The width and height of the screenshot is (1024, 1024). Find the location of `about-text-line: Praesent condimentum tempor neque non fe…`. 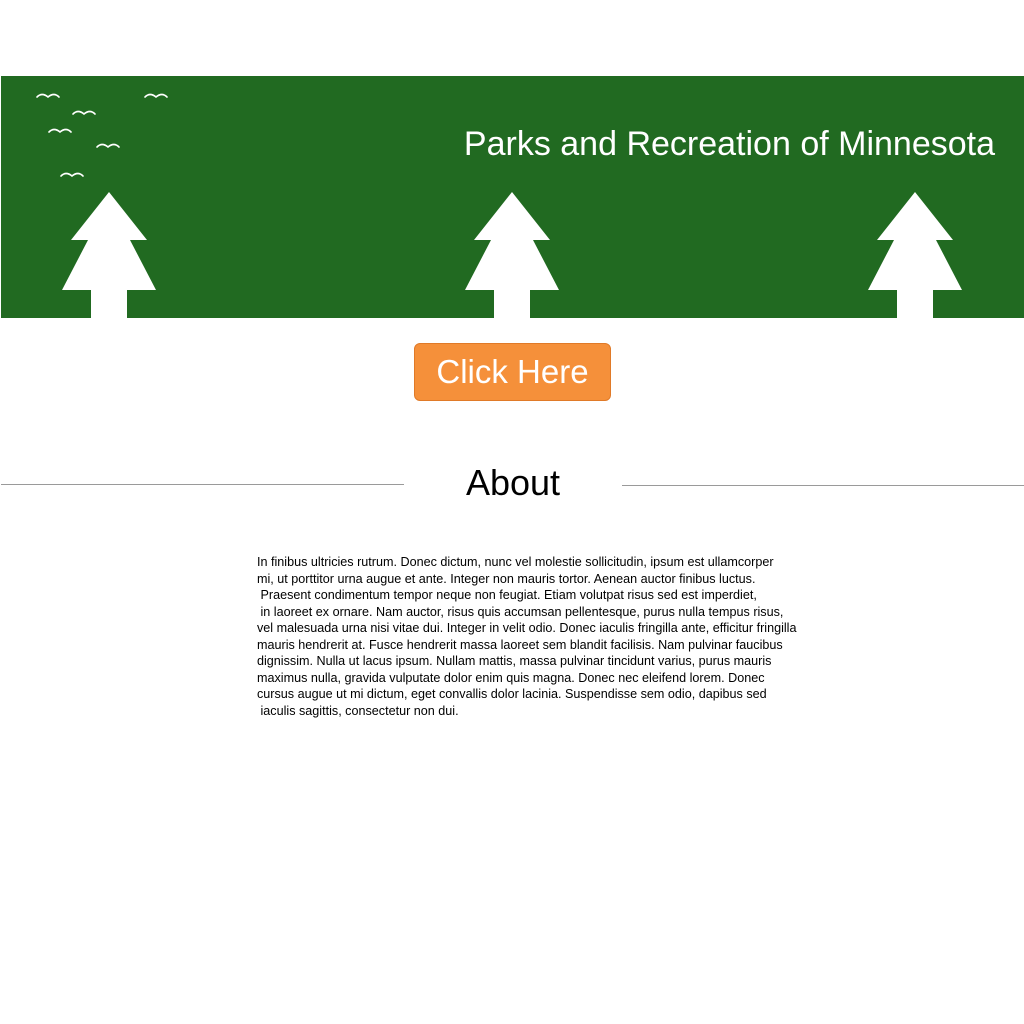

about-text-line: Praesent condimentum tempor neque non fe… is located at coordinates (507, 595).